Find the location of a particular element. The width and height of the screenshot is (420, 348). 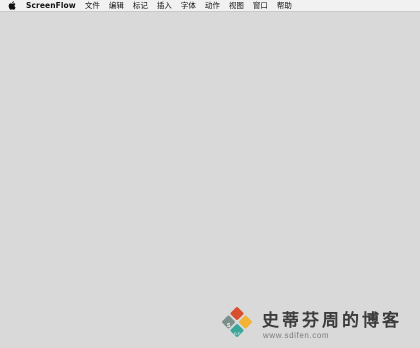

watermark: S D F 史蒂芬周的博客 www.sdifen.com is located at coordinates (318, 324).